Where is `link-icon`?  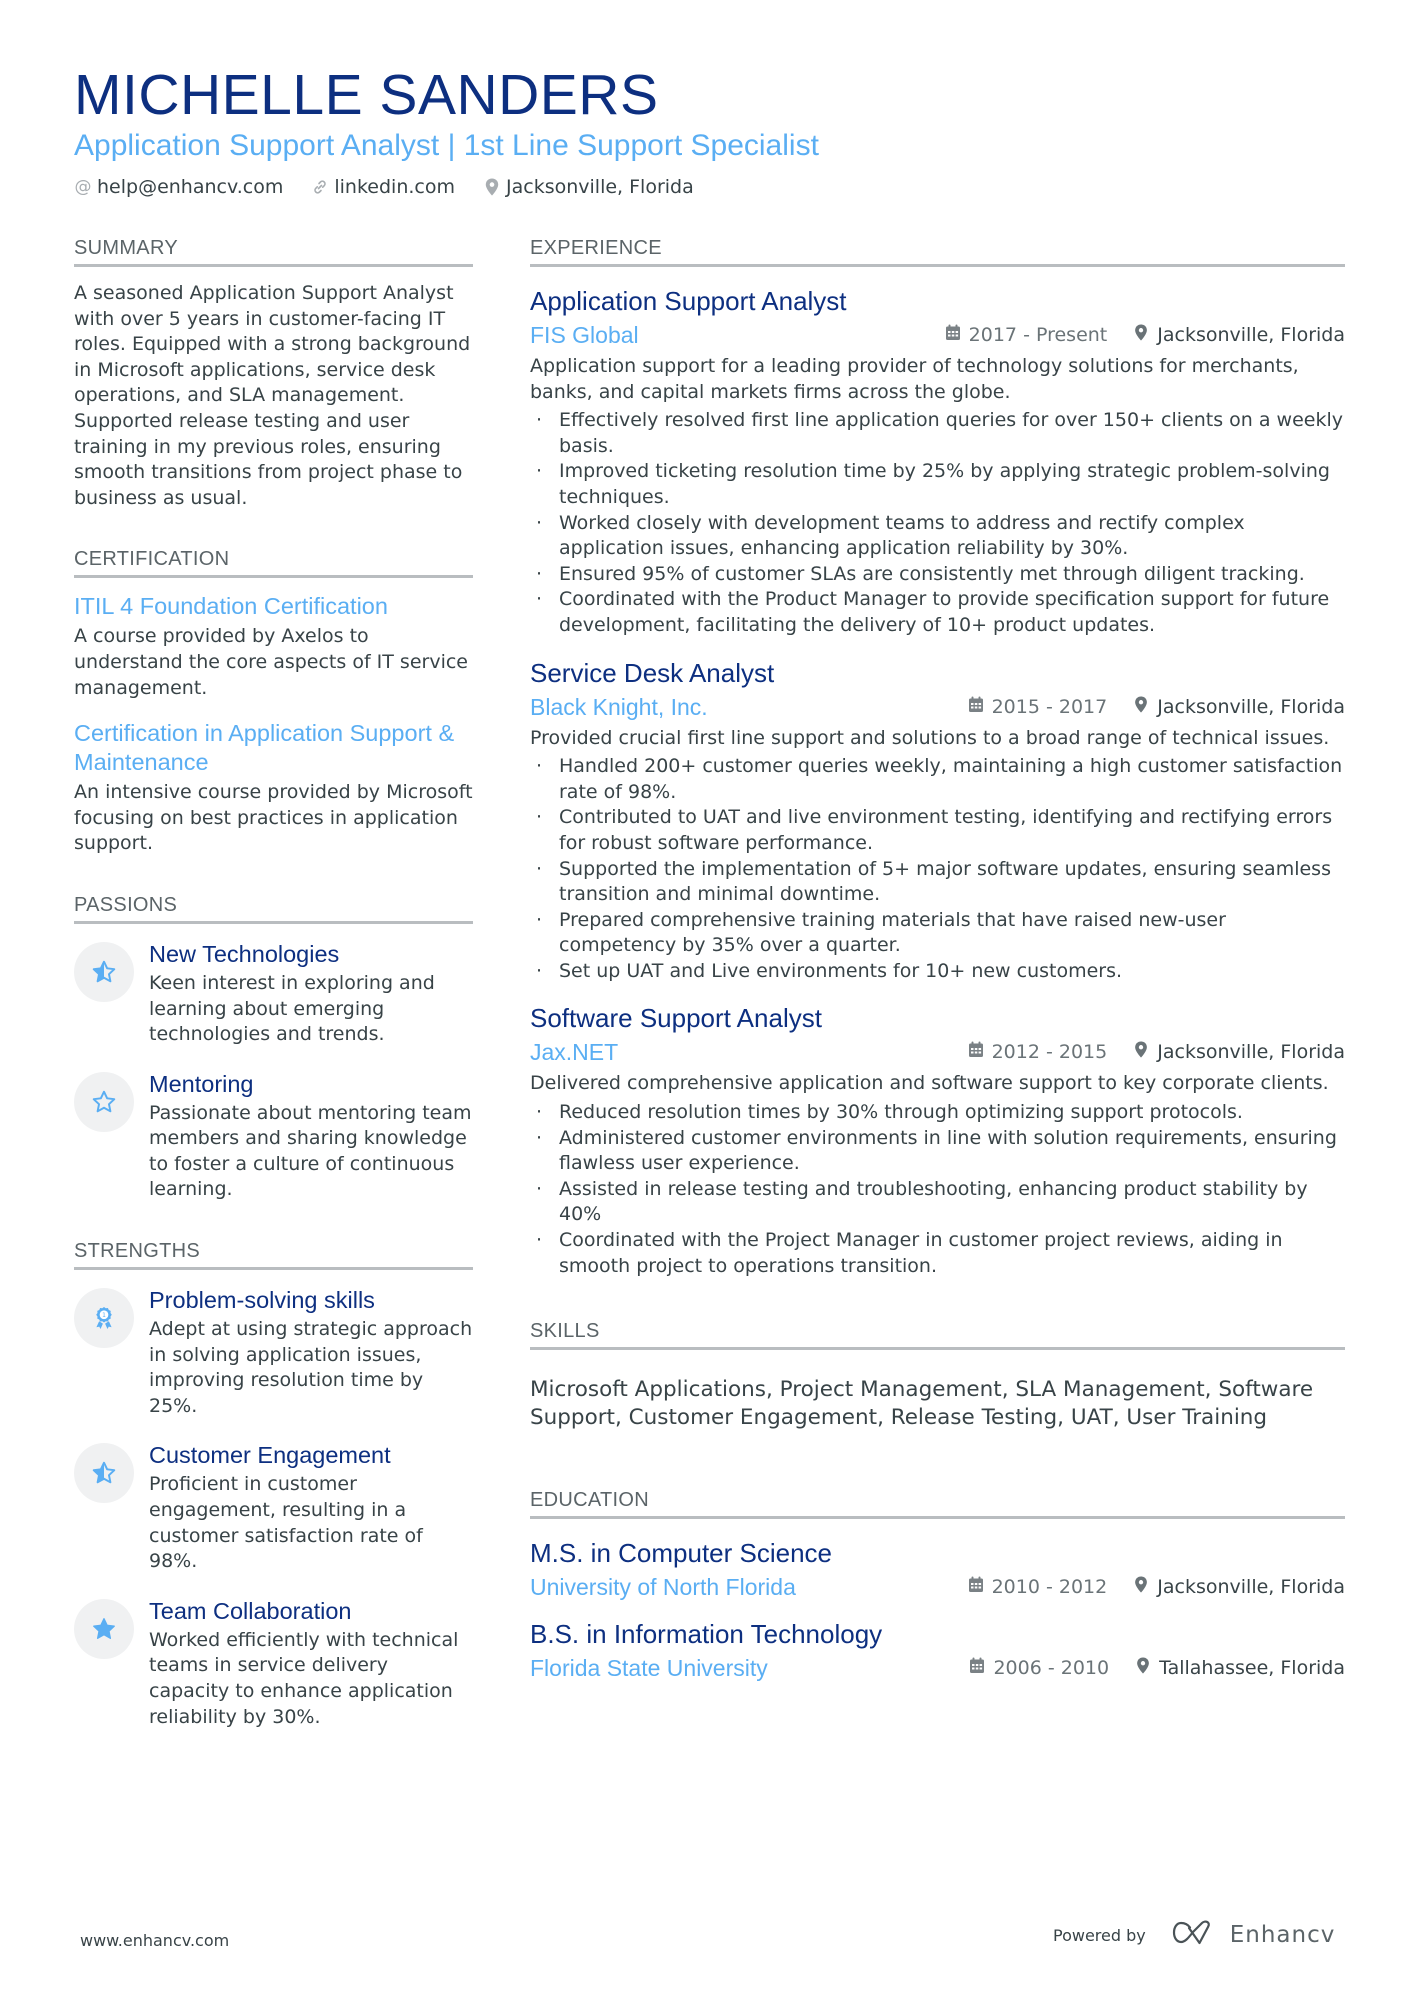 link-icon is located at coordinates (320, 187).